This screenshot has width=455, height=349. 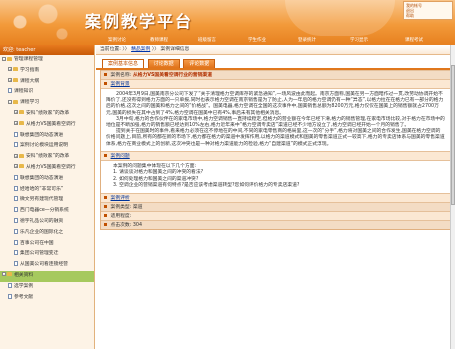 I want to click on sidebar-item-label: 安科“绩效家”的改革, so click(x=48, y=113).